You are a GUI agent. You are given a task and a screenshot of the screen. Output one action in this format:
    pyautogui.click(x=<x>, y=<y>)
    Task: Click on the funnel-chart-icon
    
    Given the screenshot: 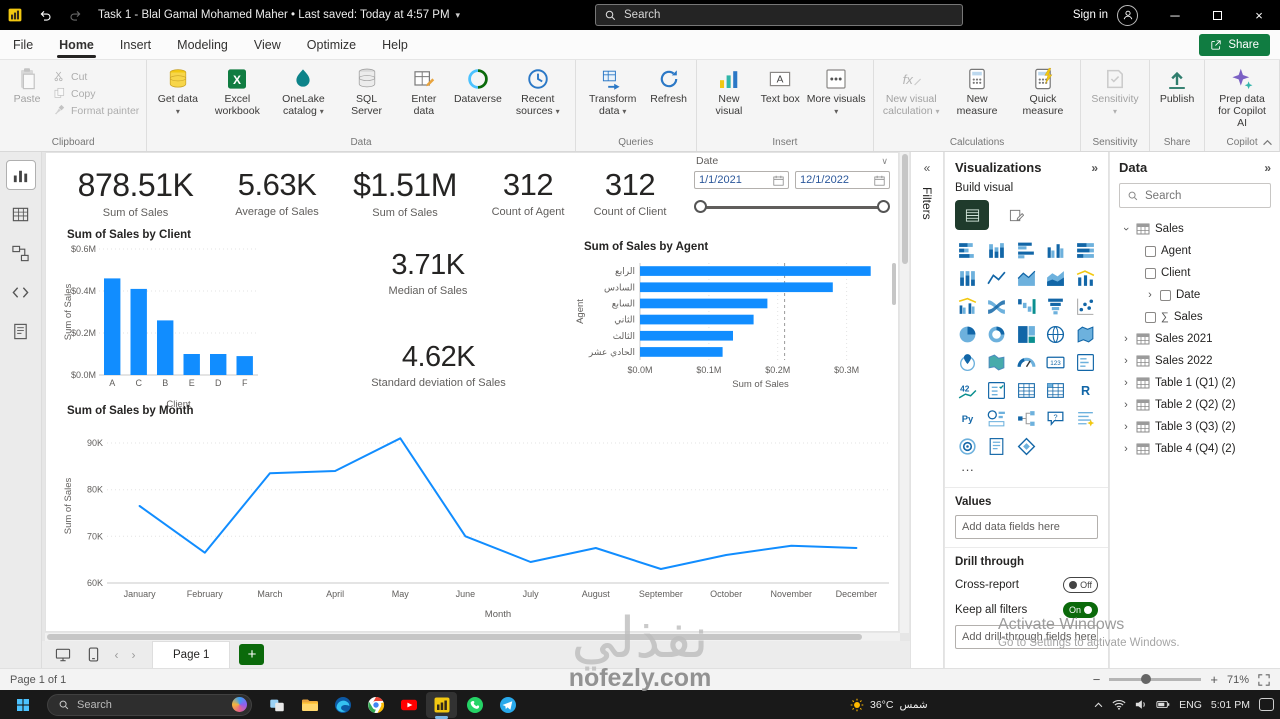 What is the action you would take?
    pyautogui.click(x=1055, y=306)
    